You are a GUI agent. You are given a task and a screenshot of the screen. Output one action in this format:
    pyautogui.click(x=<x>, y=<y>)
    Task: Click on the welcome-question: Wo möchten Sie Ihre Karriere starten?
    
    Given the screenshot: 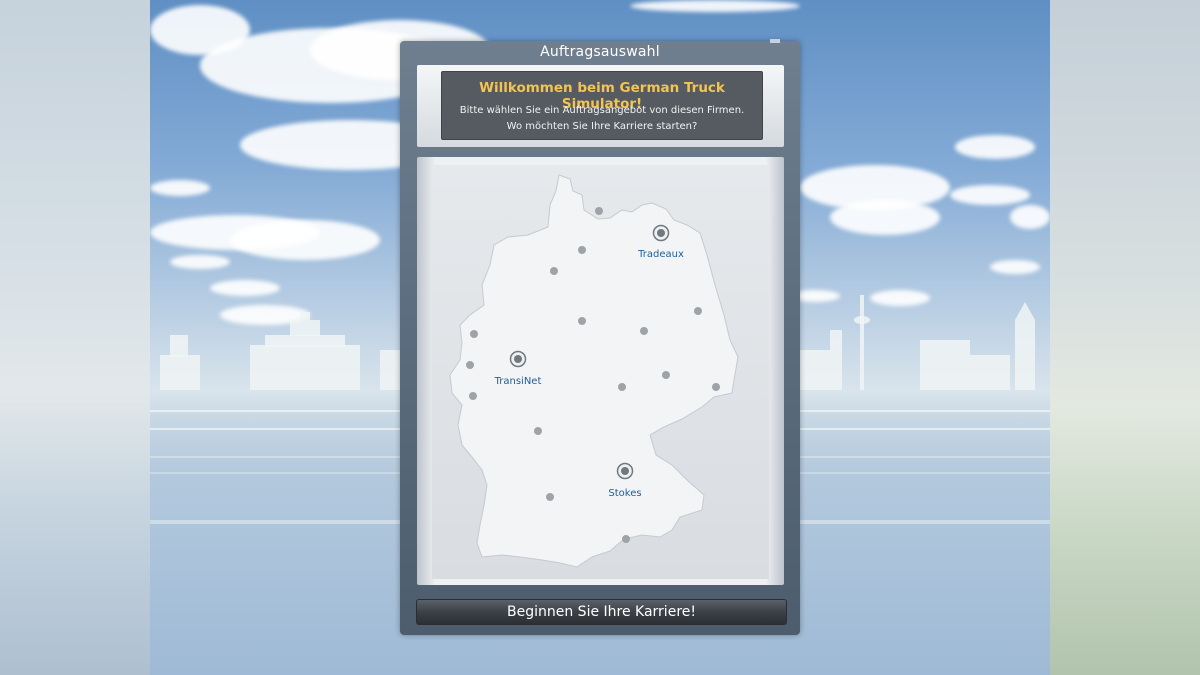 What is the action you would take?
    pyautogui.click(x=602, y=126)
    